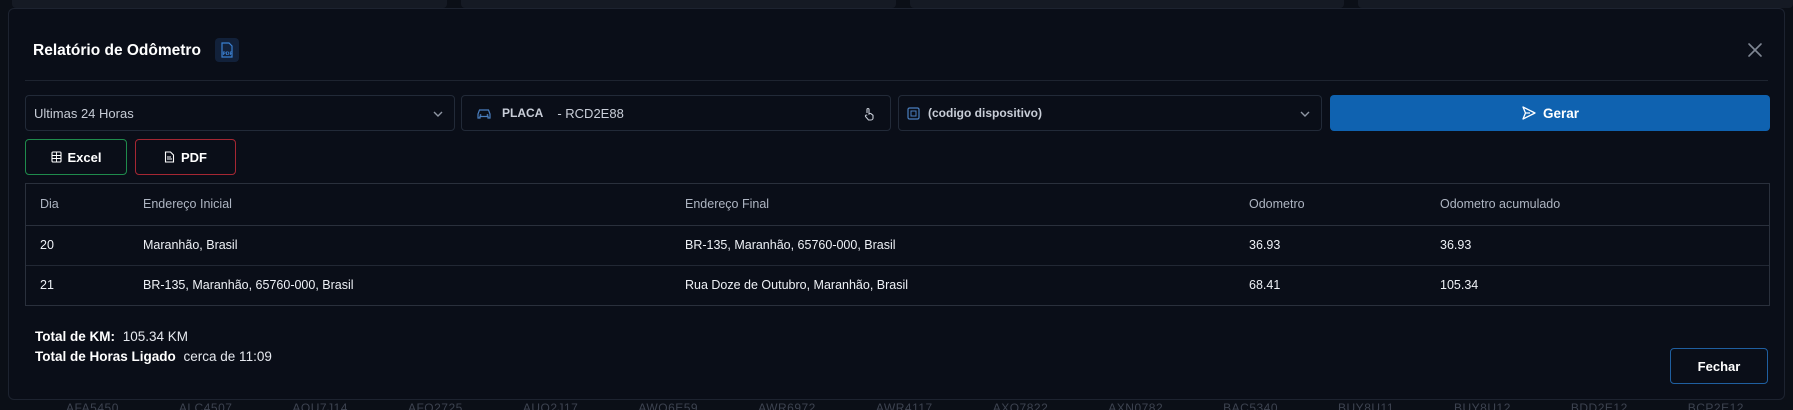  What do you see at coordinates (56, 157) in the screenshot?
I see `spreadsheet-icon` at bounding box center [56, 157].